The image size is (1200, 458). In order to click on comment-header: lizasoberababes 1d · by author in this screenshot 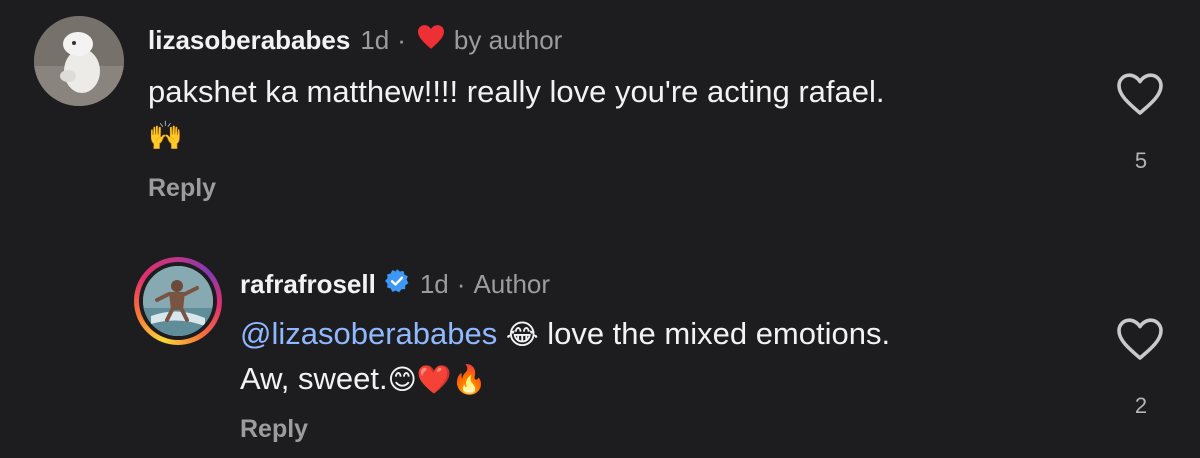, I will do `click(355, 40)`.